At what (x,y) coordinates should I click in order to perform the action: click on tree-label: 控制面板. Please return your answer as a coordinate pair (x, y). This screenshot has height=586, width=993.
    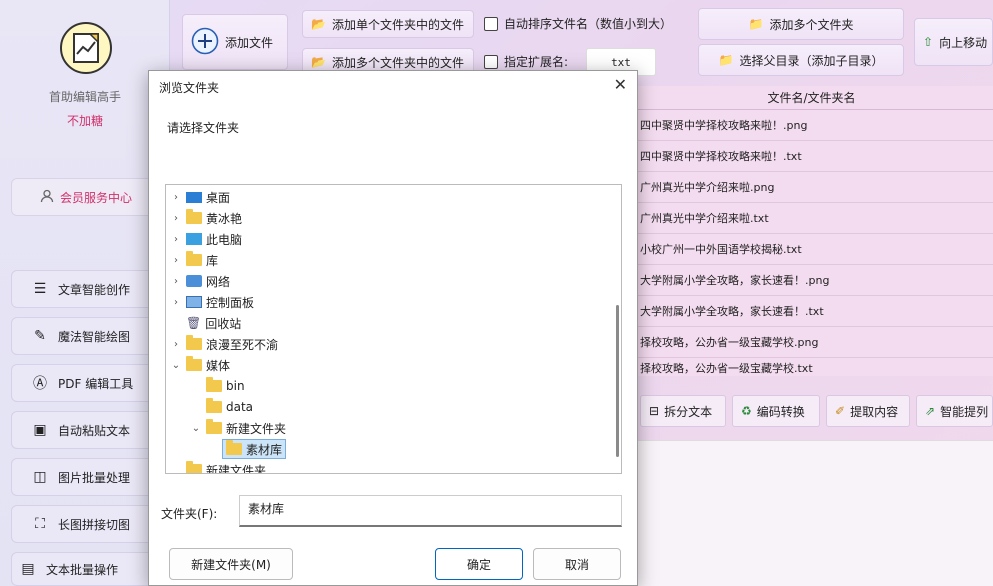
    Looking at the image, I should click on (230, 302).